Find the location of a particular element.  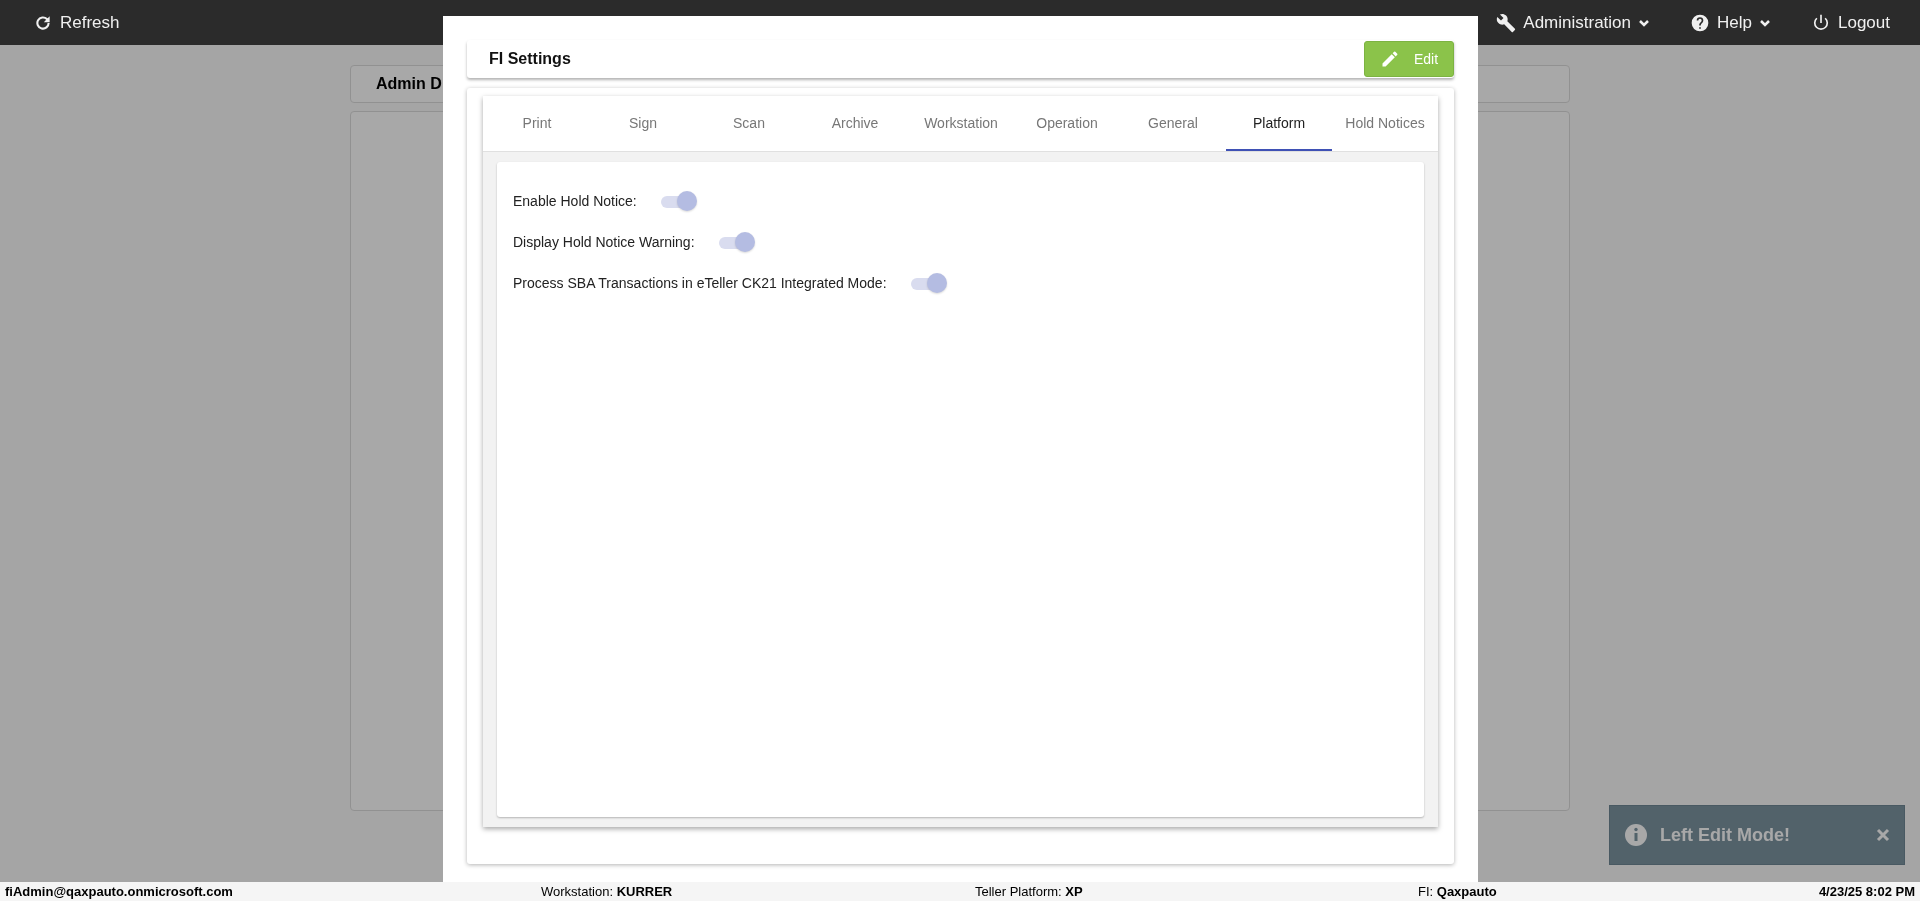

power-icon is located at coordinates (1821, 22).